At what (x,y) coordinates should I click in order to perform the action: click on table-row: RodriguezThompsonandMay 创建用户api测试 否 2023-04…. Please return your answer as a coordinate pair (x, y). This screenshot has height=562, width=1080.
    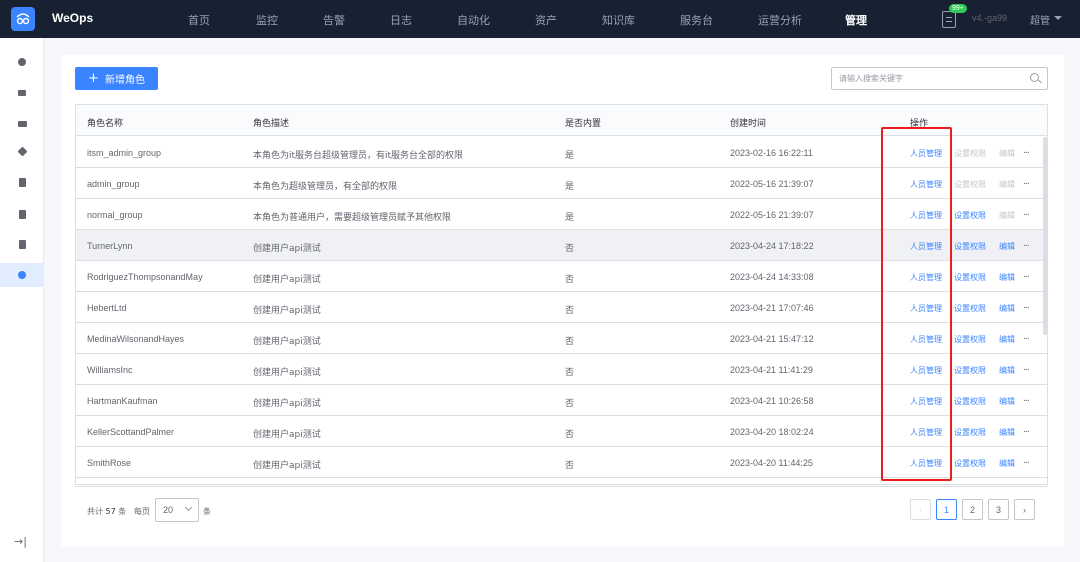
    Looking at the image, I should click on (561, 276).